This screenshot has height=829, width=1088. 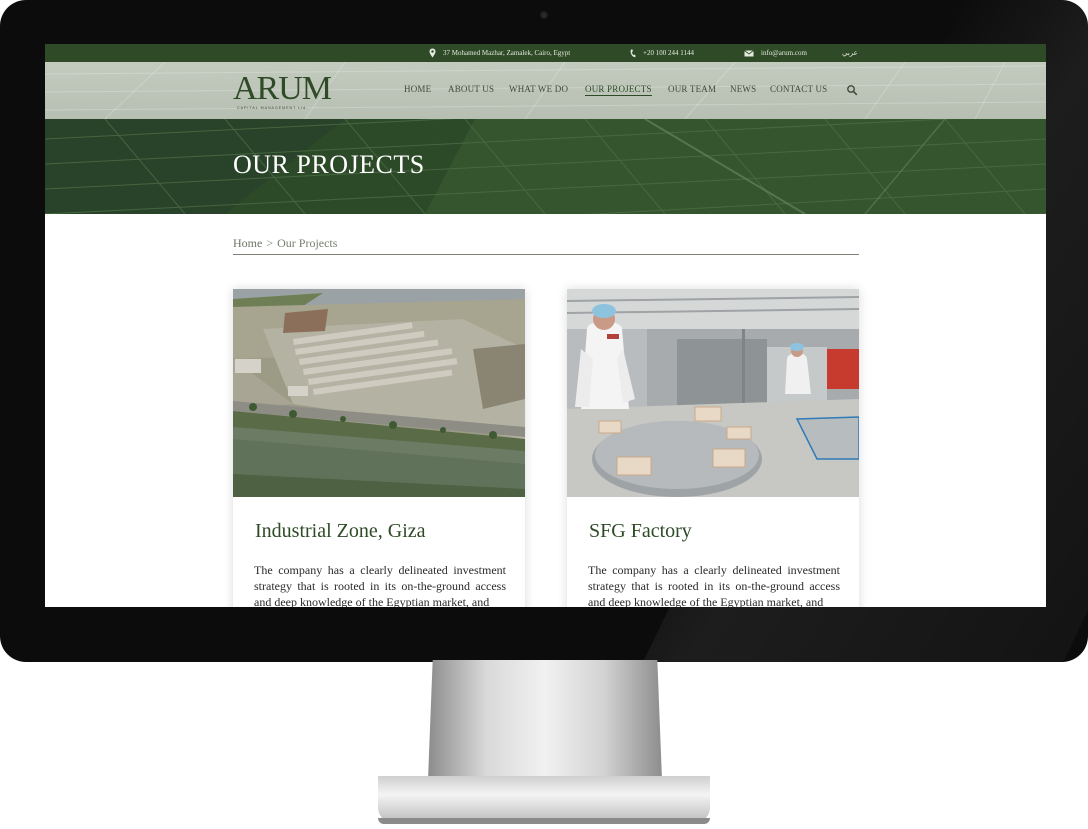 What do you see at coordinates (743, 89) in the screenshot?
I see `nav-news: NEWS` at bounding box center [743, 89].